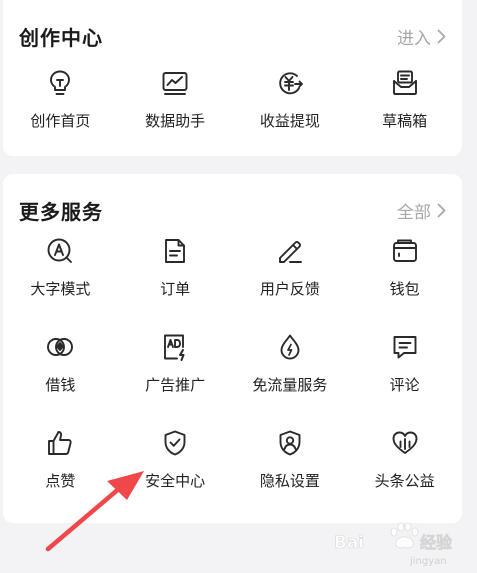  What do you see at coordinates (232, 36) in the screenshot?
I see `creation-center-header: 创作中心 进入` at bounding box center [232, 36].